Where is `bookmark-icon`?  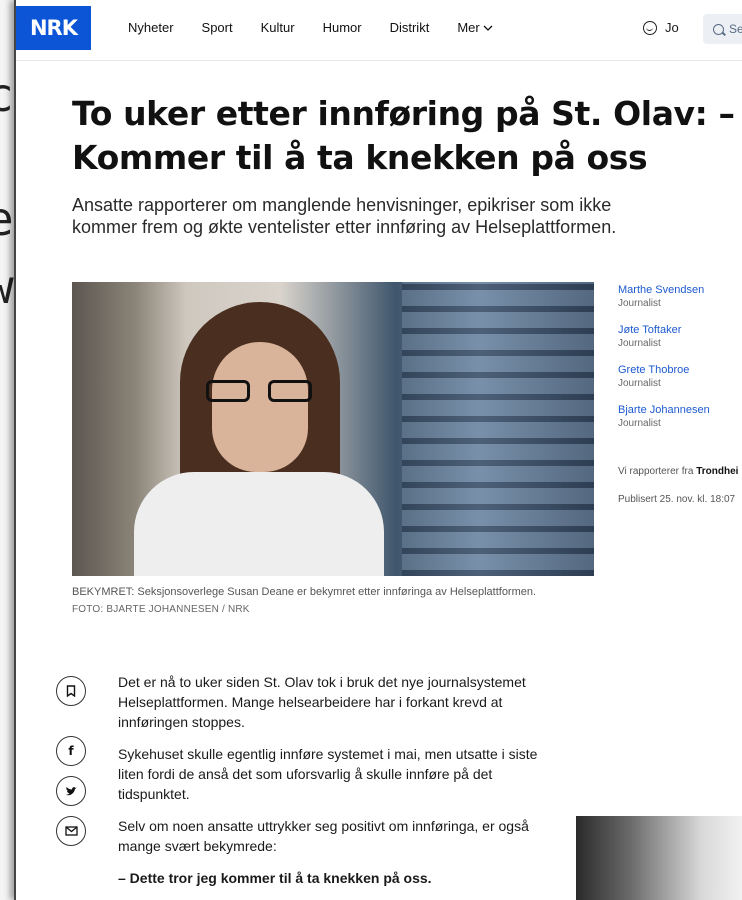 bookmark-icon is located at coordinates (71, 691).